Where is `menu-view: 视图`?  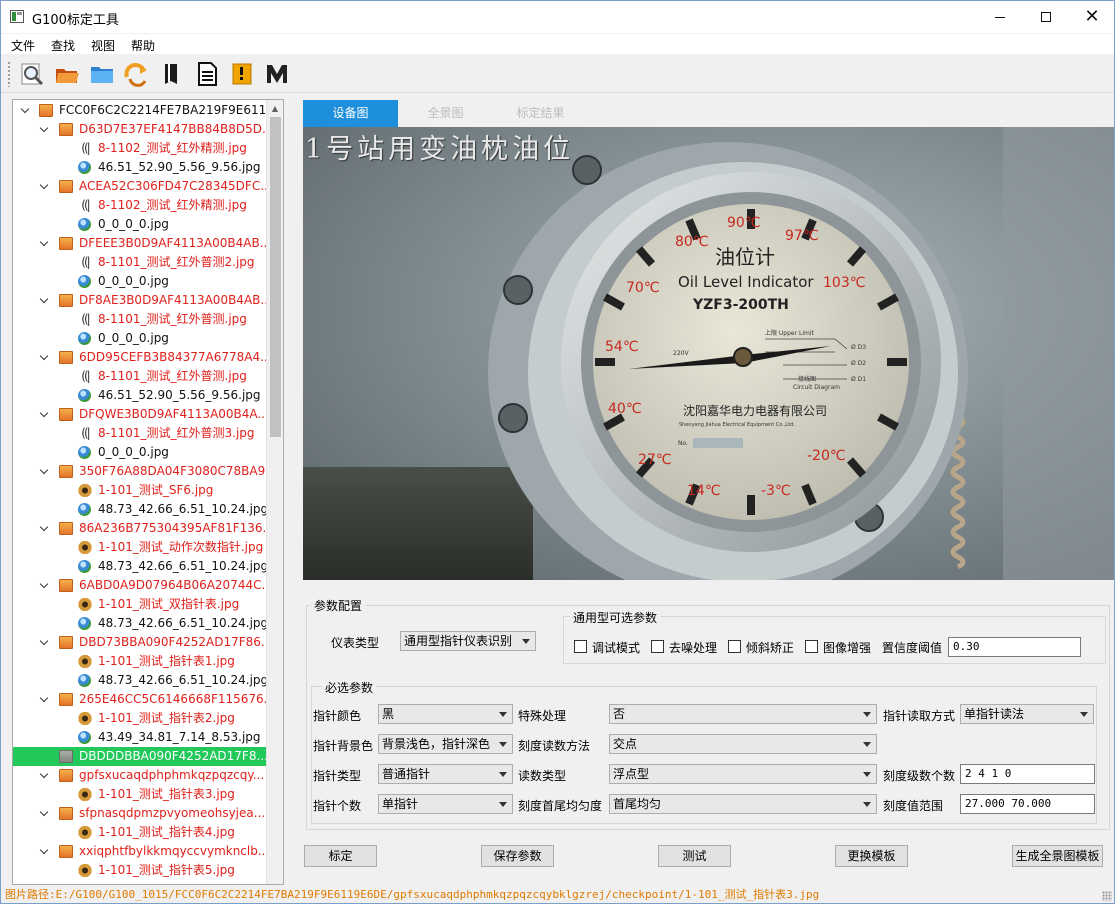 menu-view: 视图 is located at coordinates (103, 45).